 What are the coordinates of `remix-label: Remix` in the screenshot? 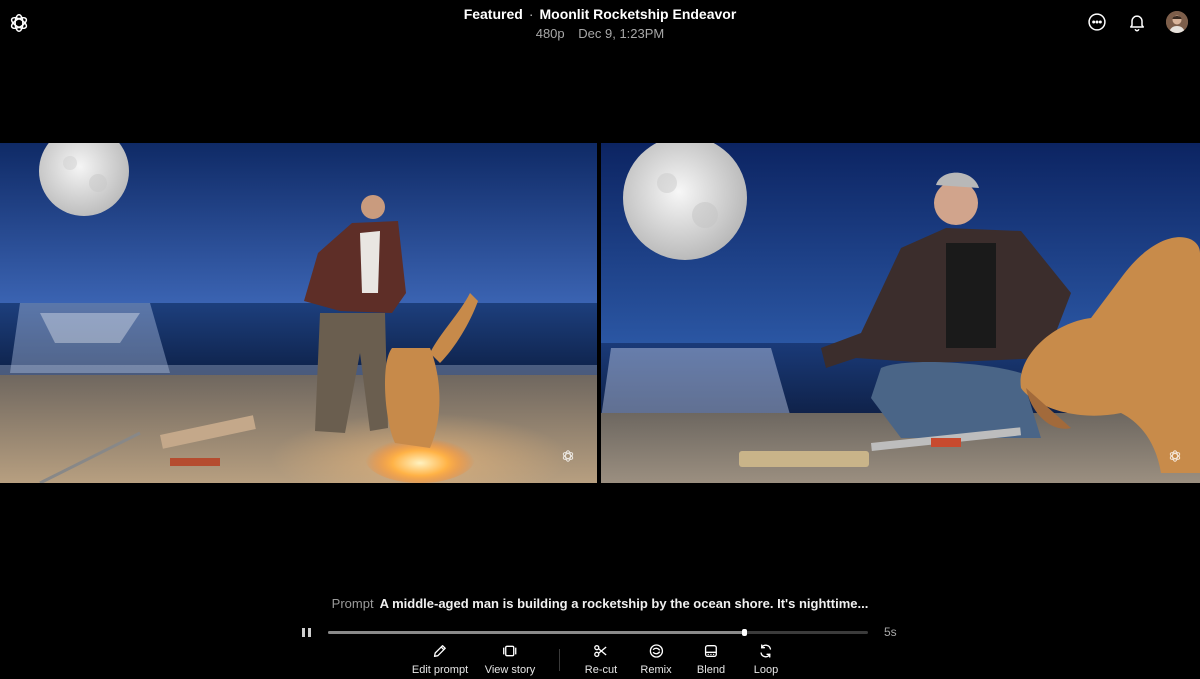 It's located at (656, 670).